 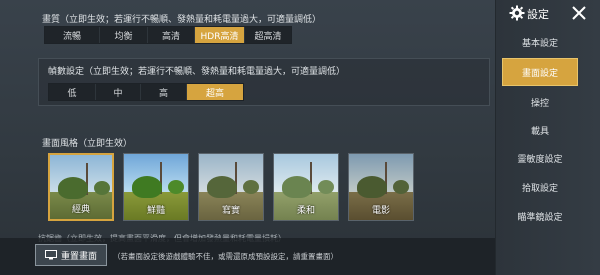 I want to click on fps-option-high: 高, so click(x=164, y=92).